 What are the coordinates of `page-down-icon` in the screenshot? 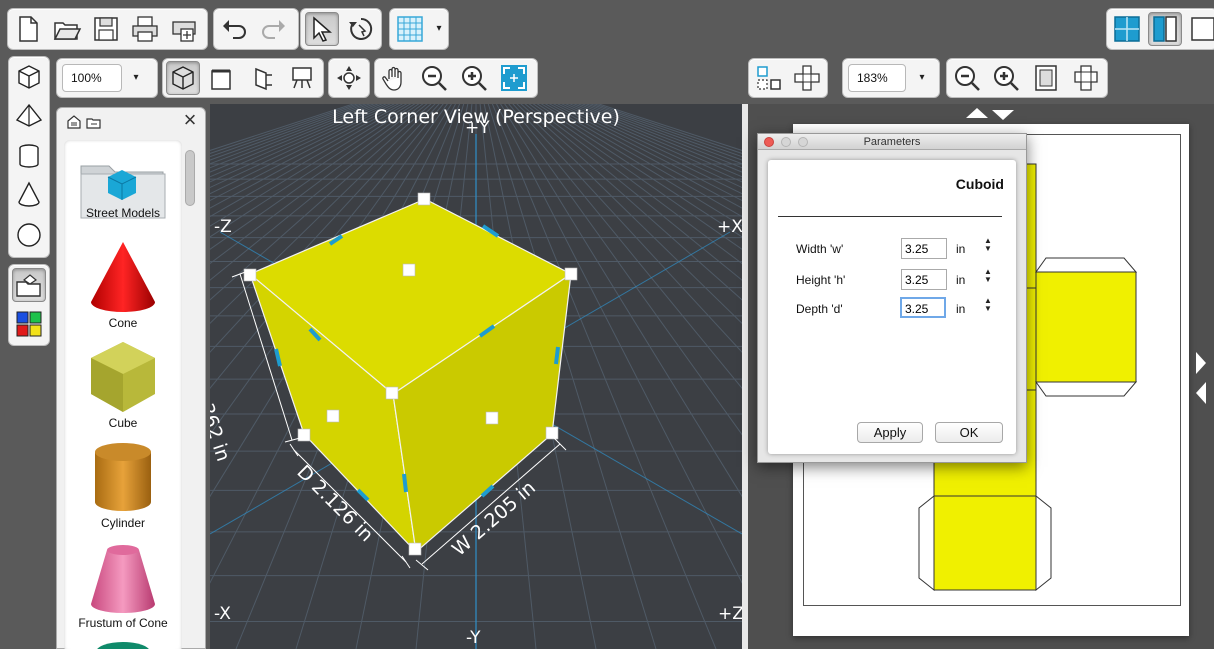 It's located at (1003, 115).